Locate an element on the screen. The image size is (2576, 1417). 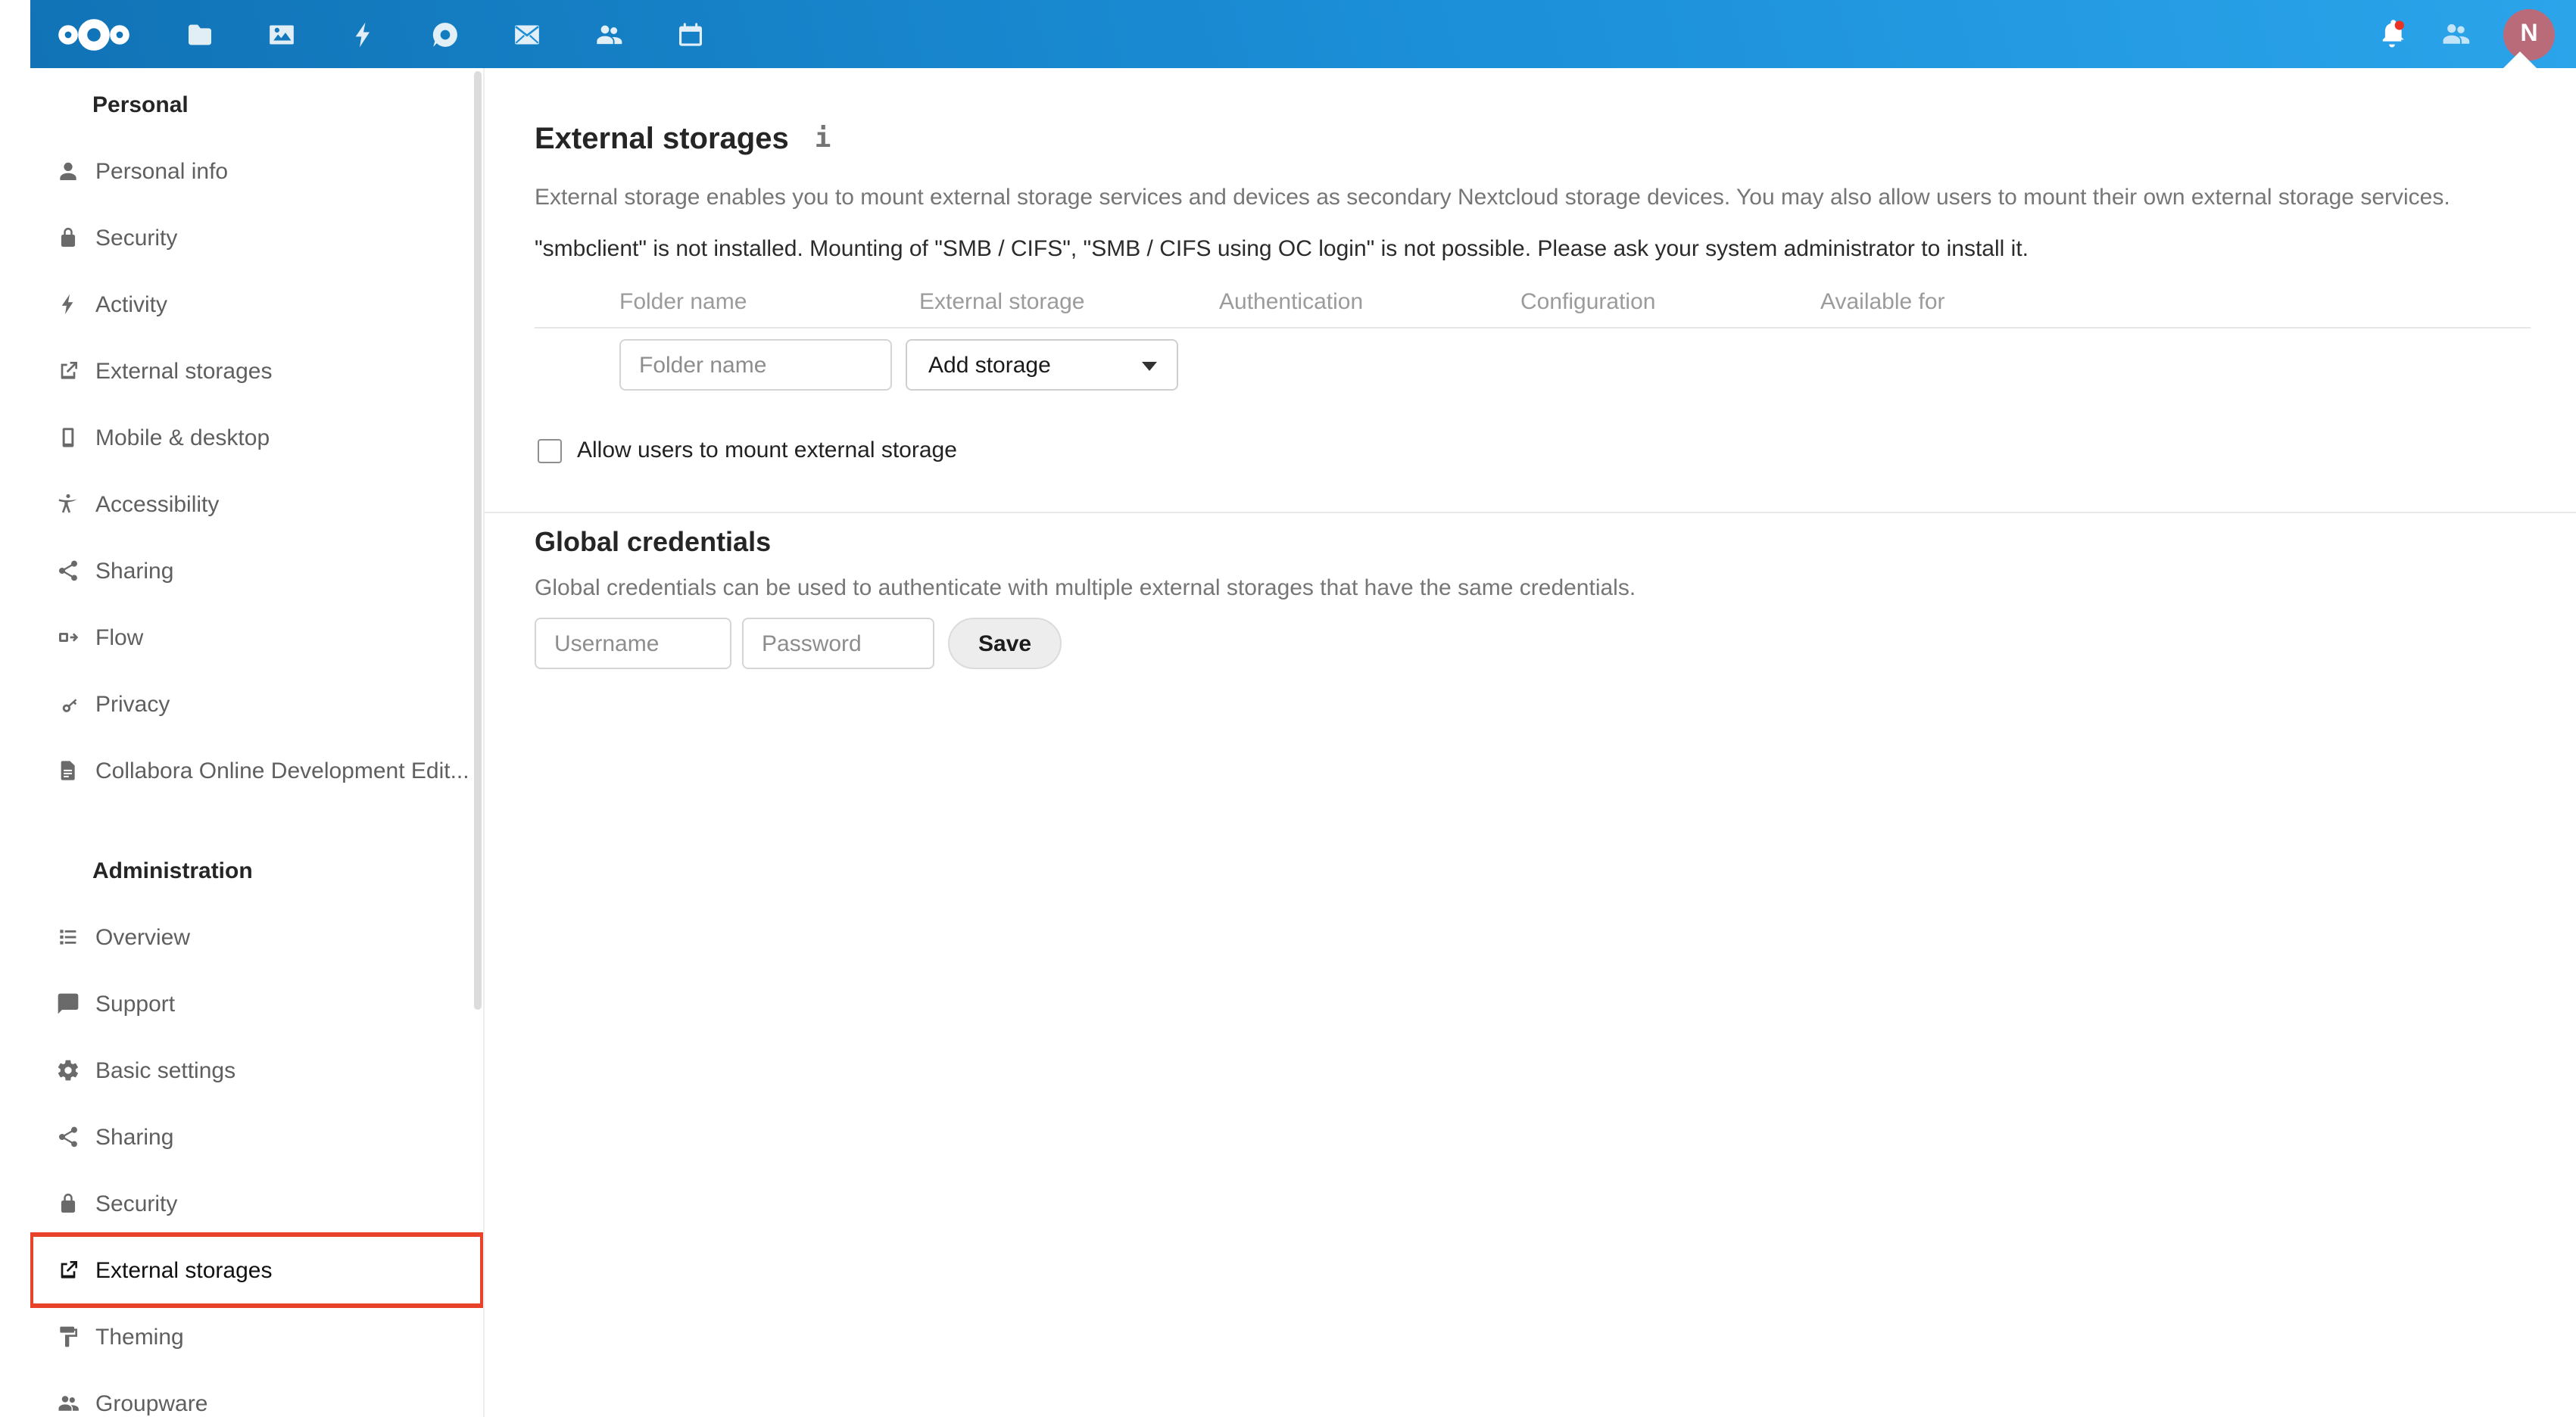
sidebar-item-basic-settings: Basic settings is located at coordinates (256, 1070).